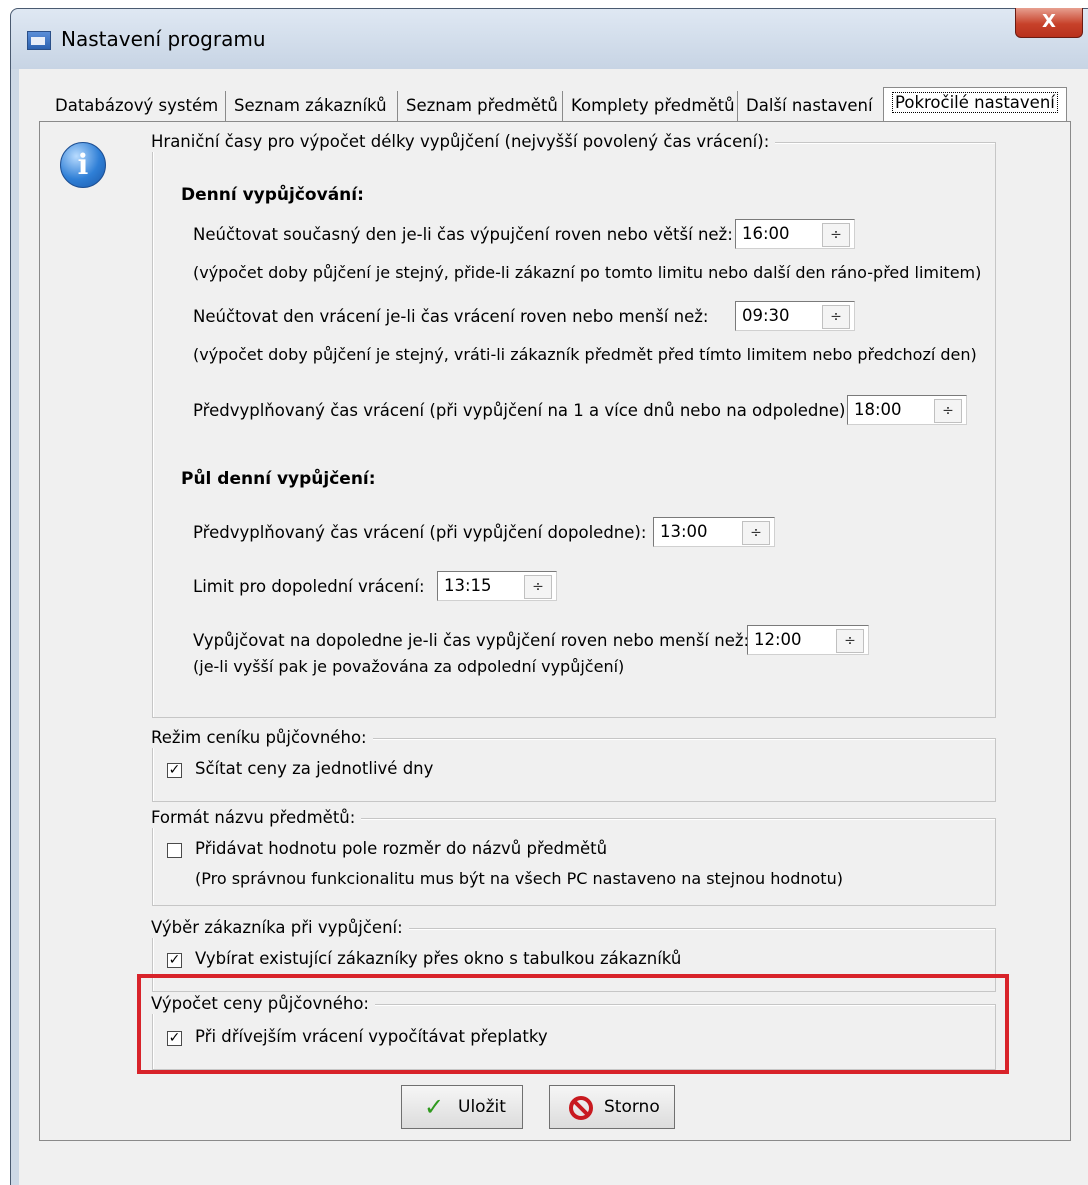 Image resolution: width=1088 pixels, height=1185 pixels. Describe the element at coordinates (272, 195) in the screenshot. I see `daily-rental-heading: Denní vypůjčování:` at that location.